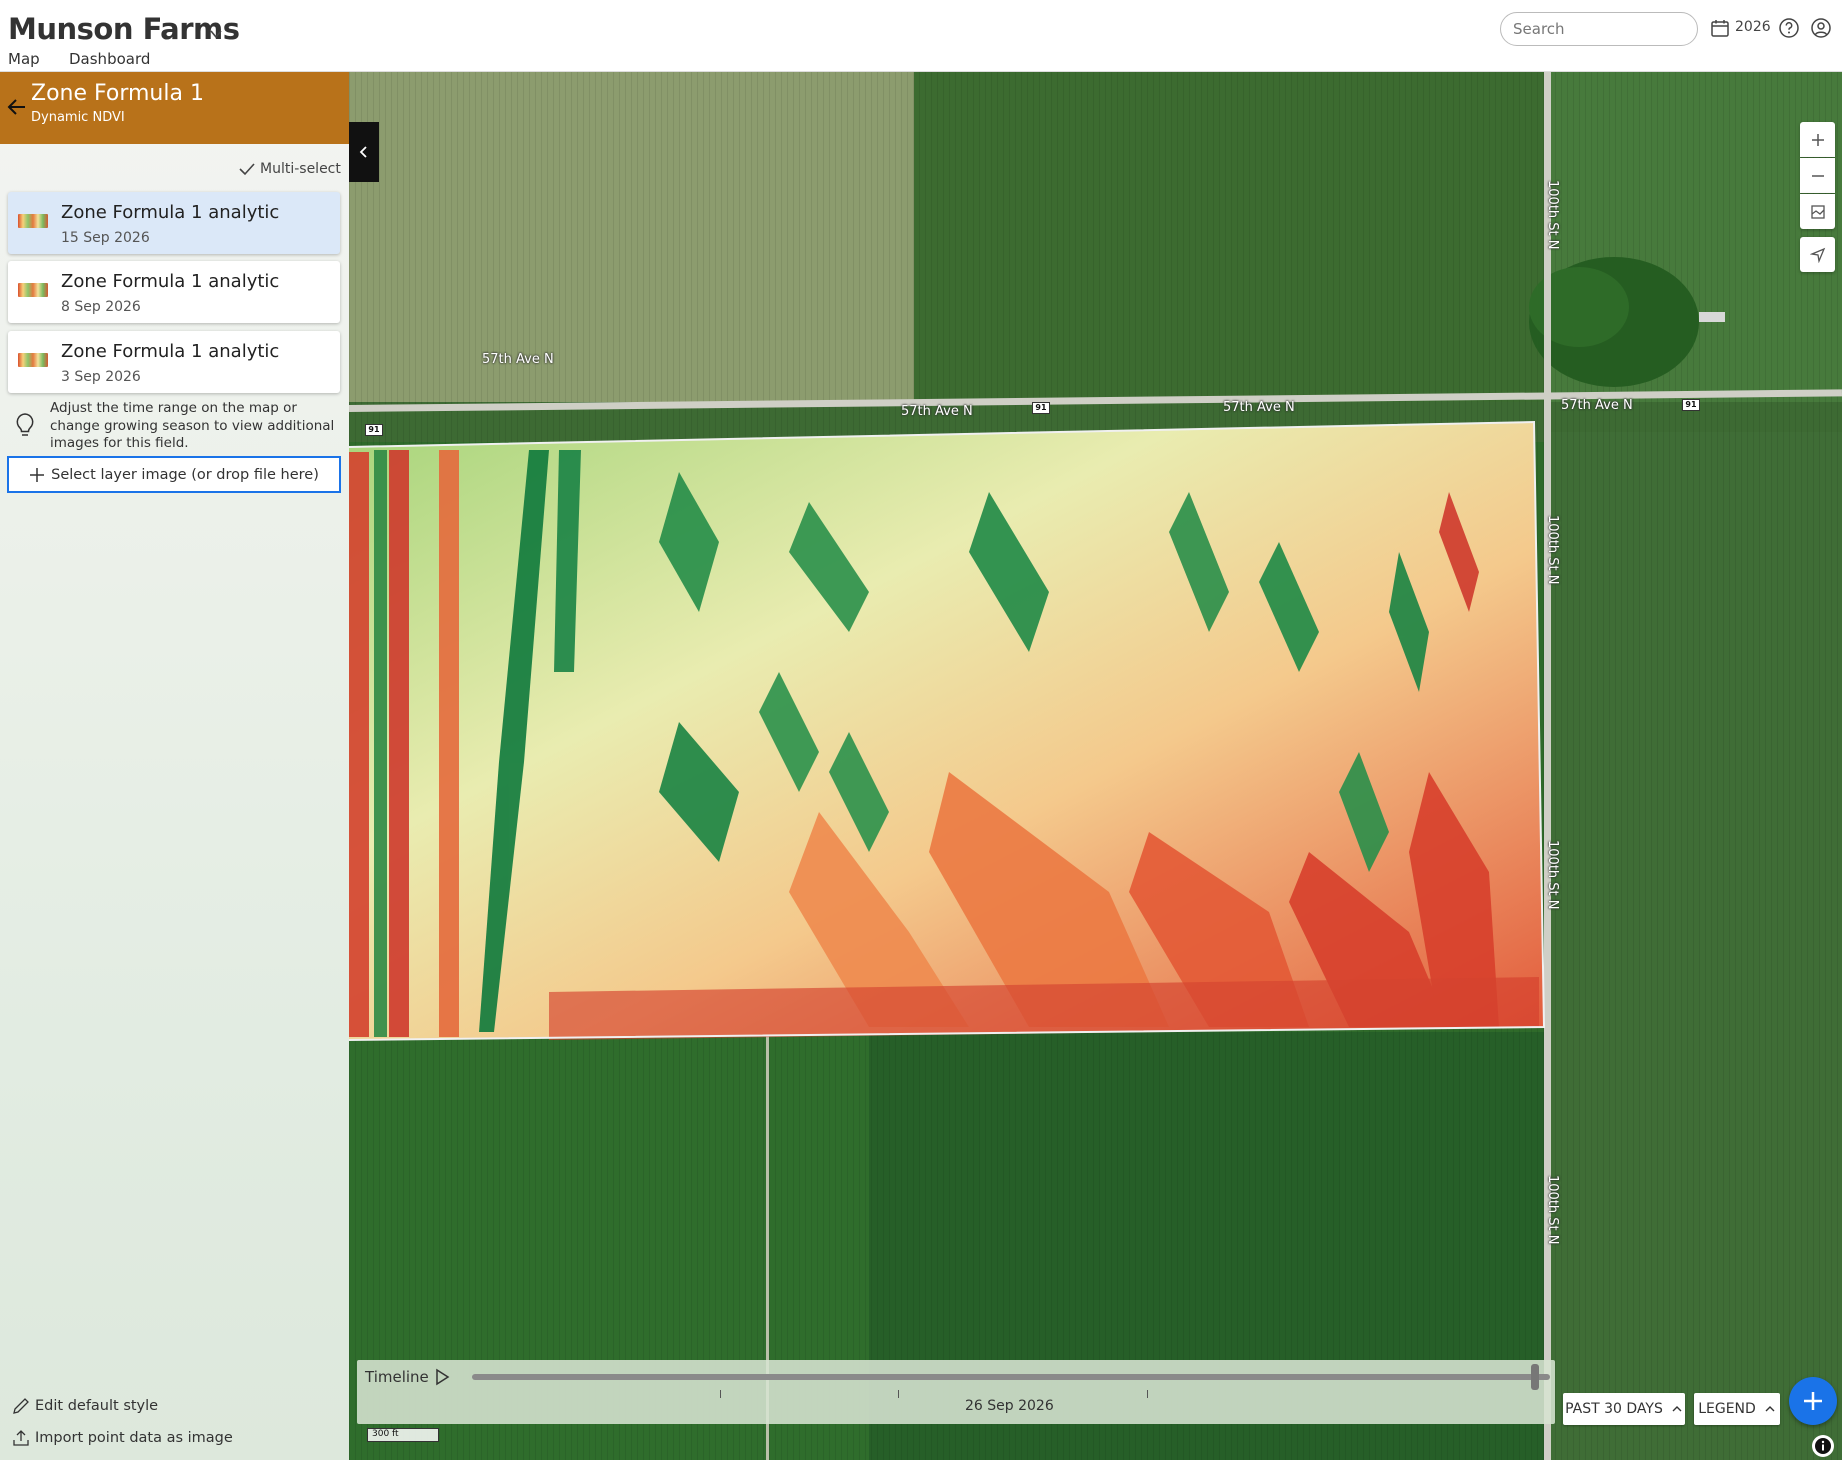 The width and height of the screenshot is (1842, 1460). What do you see at coordinates (24, 64) in the screenshot?
I see `tab-map: Map` at bounding box center [24, 64].